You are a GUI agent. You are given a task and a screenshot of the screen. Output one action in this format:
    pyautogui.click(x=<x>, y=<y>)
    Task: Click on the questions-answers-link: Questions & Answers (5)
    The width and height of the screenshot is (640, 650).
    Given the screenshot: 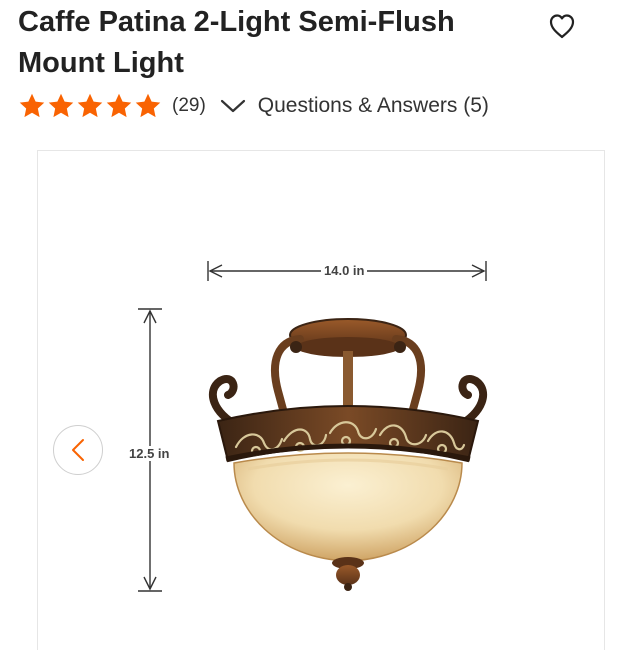 What is the action you would take?
    pyautogui.click(x=373, y=106)
    